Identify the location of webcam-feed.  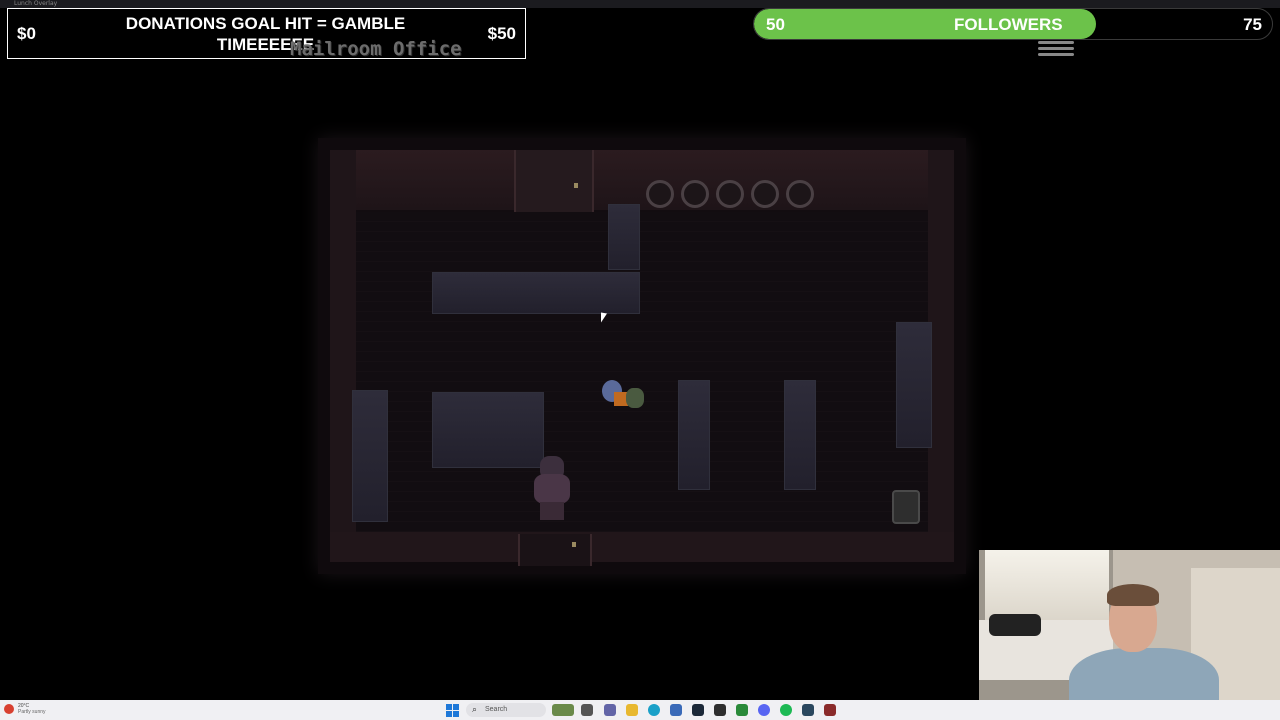
(1129, 635).